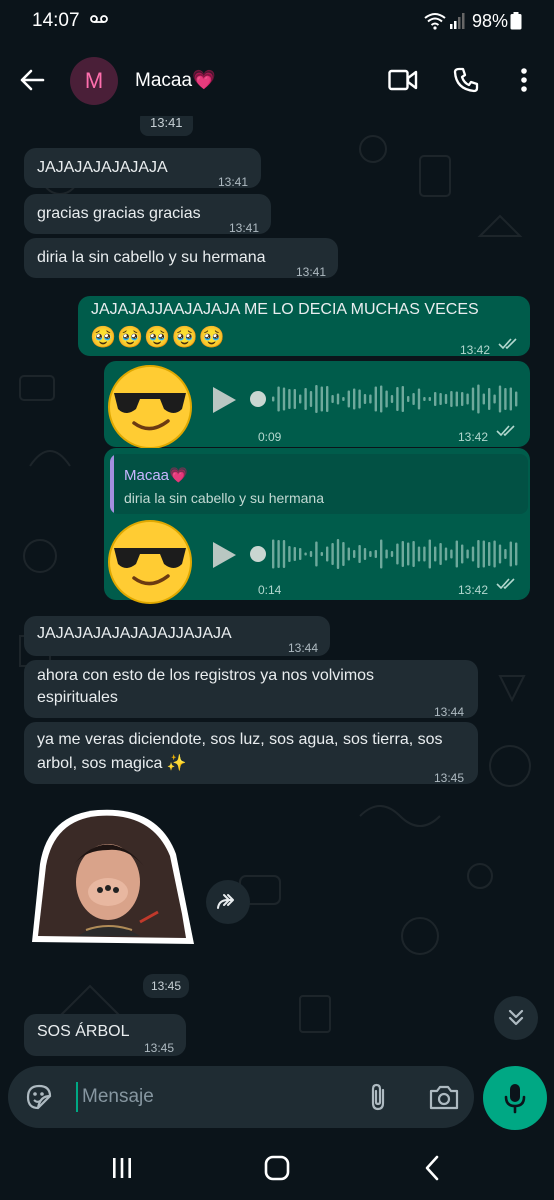  I want to click on voice-duration: 0:09, so click(270, 437).